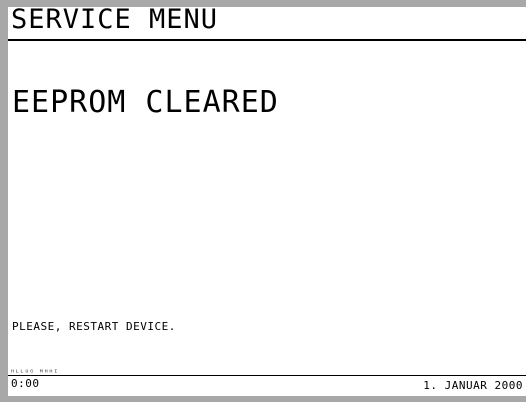  What do you see at coordinates (473, 385) in the screenshot?
I see `clock-date: 1. JANUAR 2000` at bounding box center [473, 385].